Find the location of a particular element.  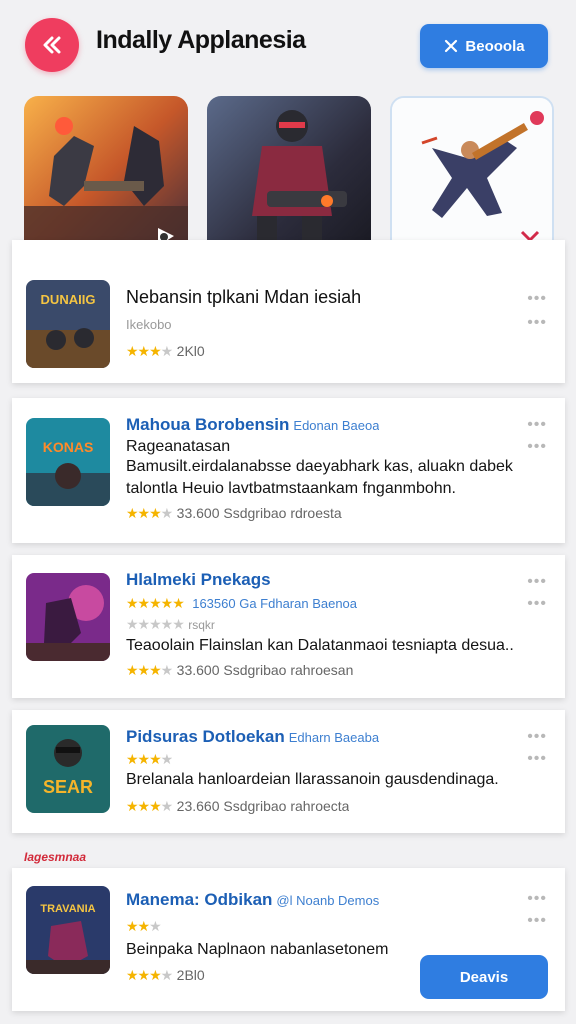

app-thumbnail is located at coordinates (68, 617).